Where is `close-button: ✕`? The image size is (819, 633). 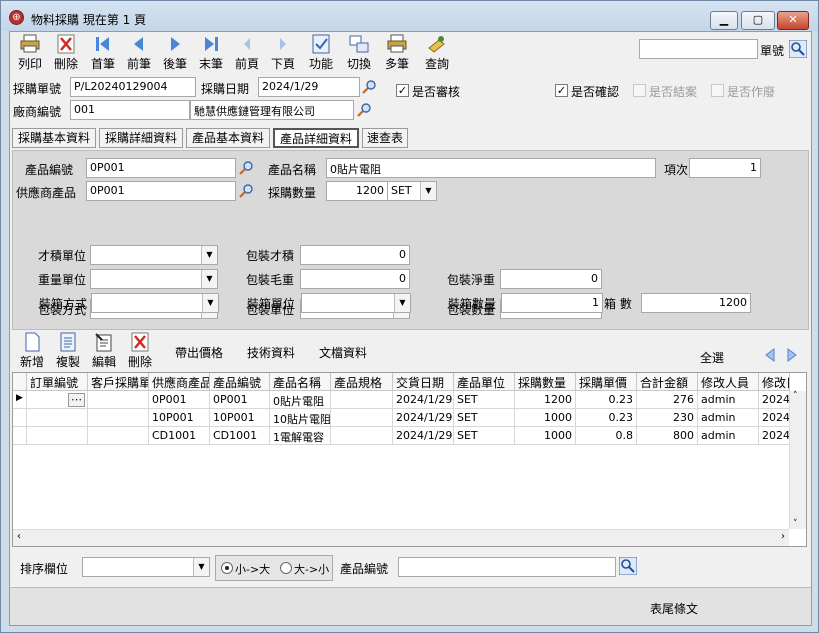
close-button: ✕ is located at coordinates (793, 20).